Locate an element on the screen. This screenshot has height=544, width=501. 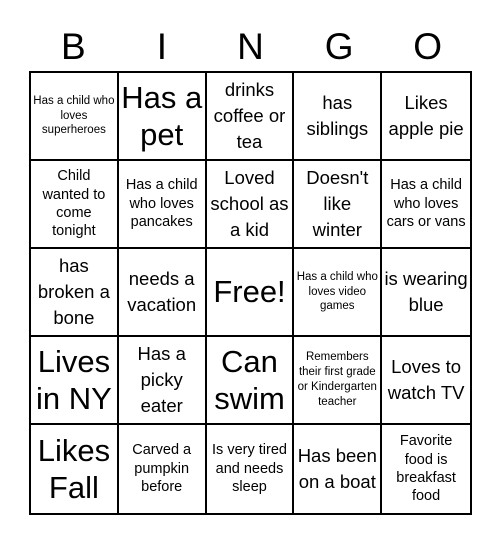
bingo-cell-text: Likes apple pie is located at coordinates (426, 115).